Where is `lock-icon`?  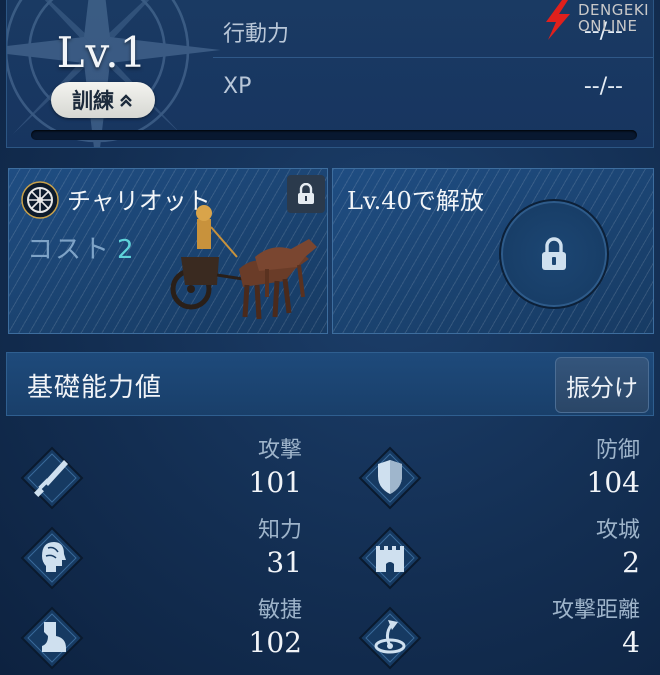 lock-icon is located at coordinates (554, 253).